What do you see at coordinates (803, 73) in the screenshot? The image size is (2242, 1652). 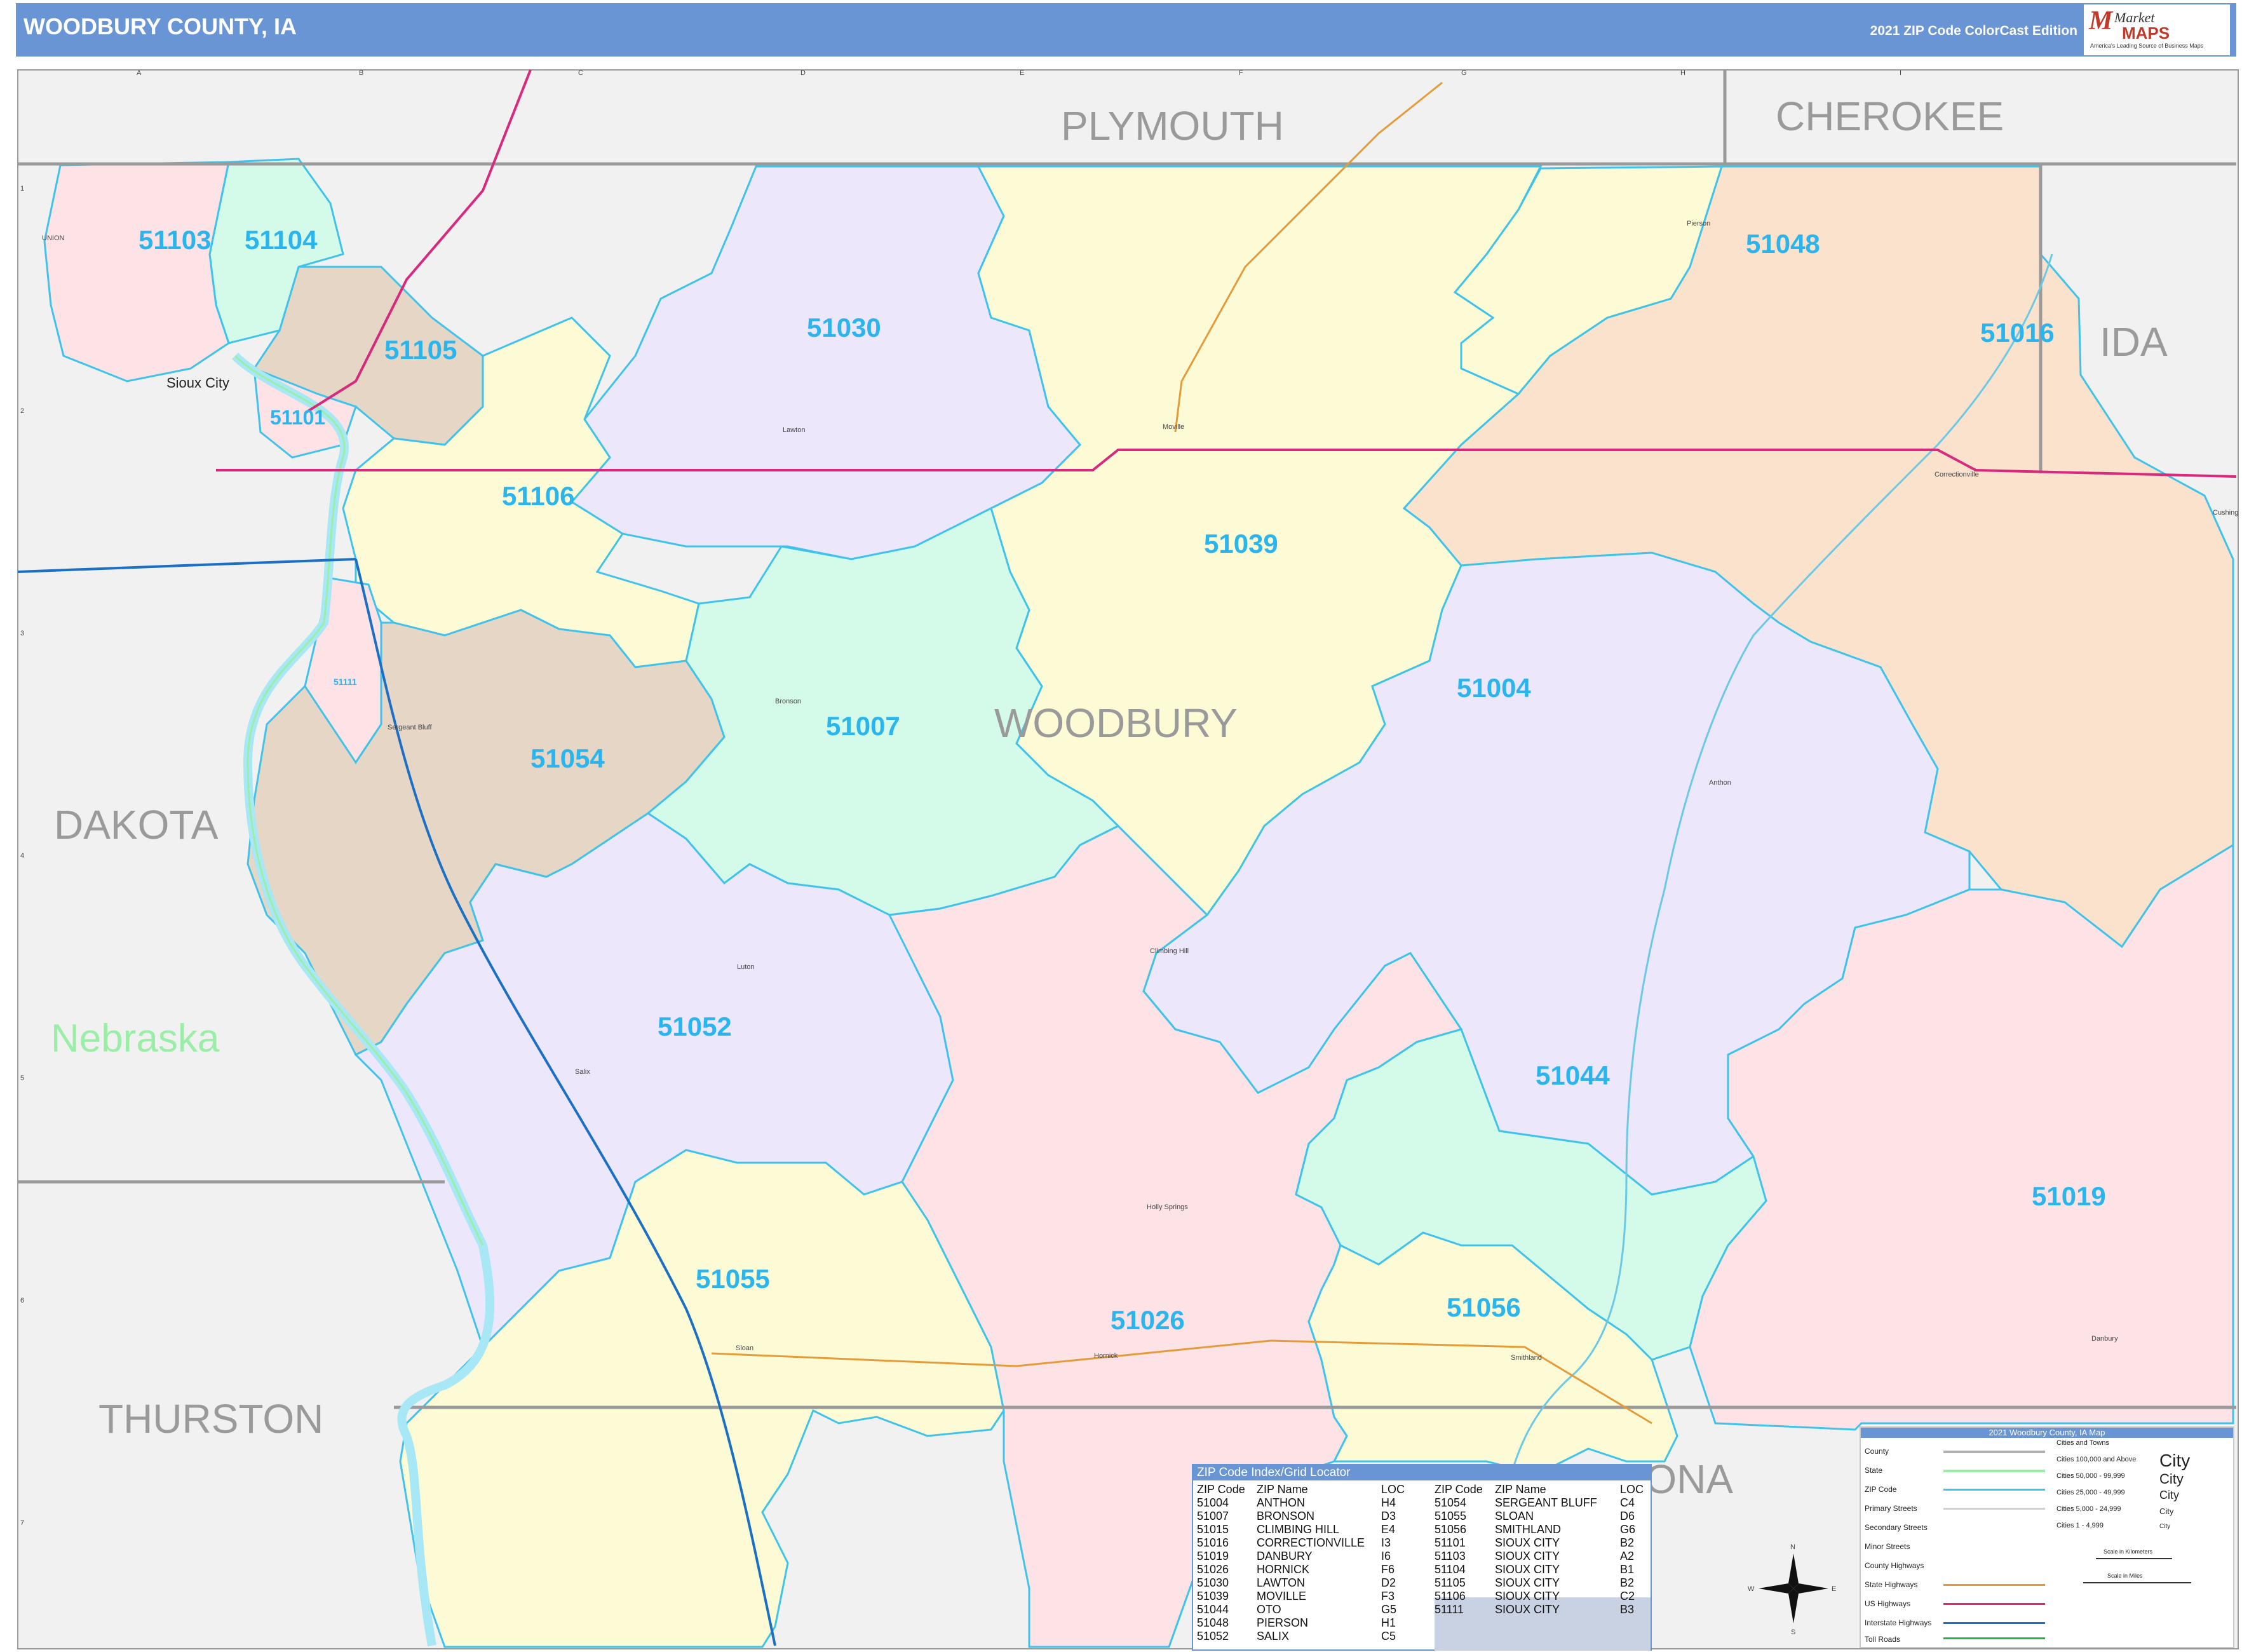 I see `svg-text: D` at bounding box center [803, 73].